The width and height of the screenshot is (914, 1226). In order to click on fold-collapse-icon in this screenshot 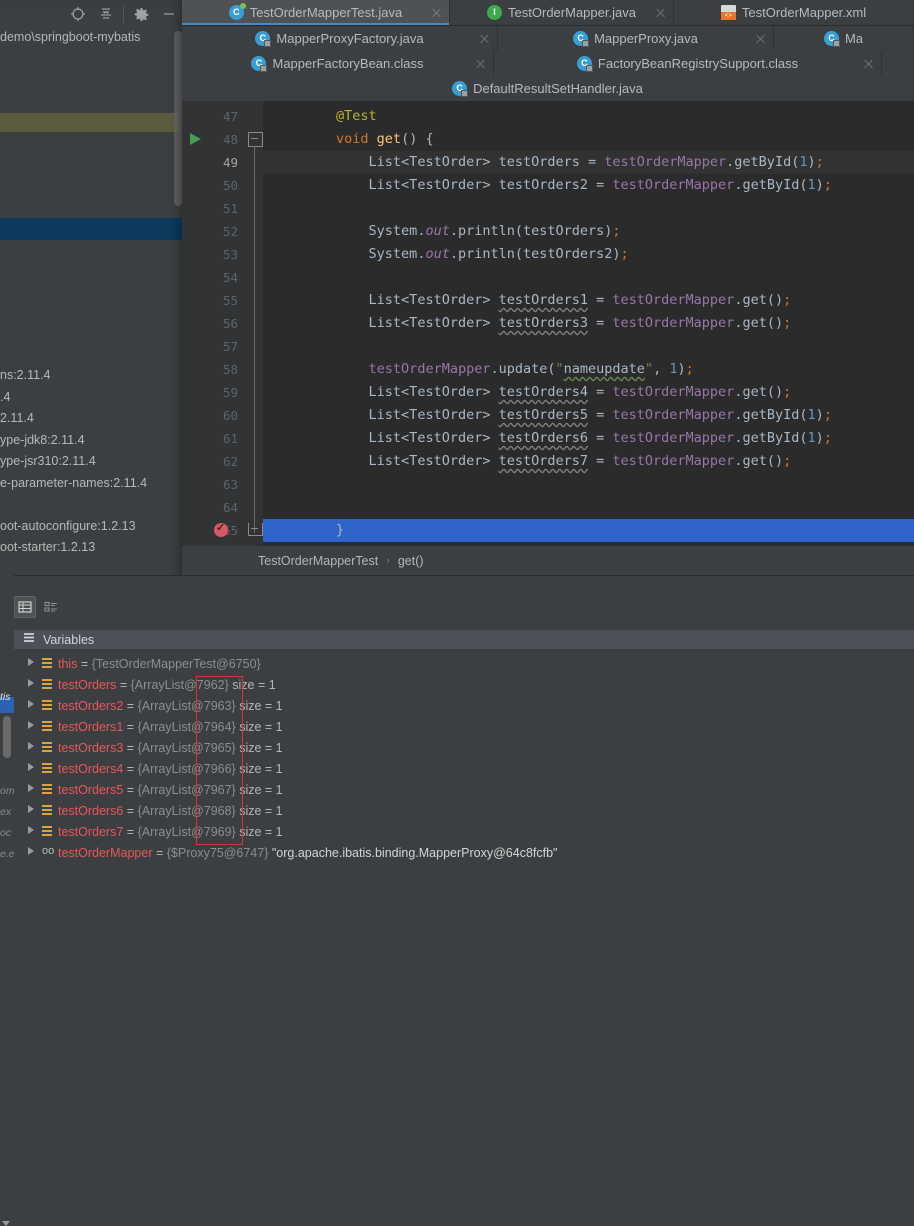, I will do `click(255, 139)`.